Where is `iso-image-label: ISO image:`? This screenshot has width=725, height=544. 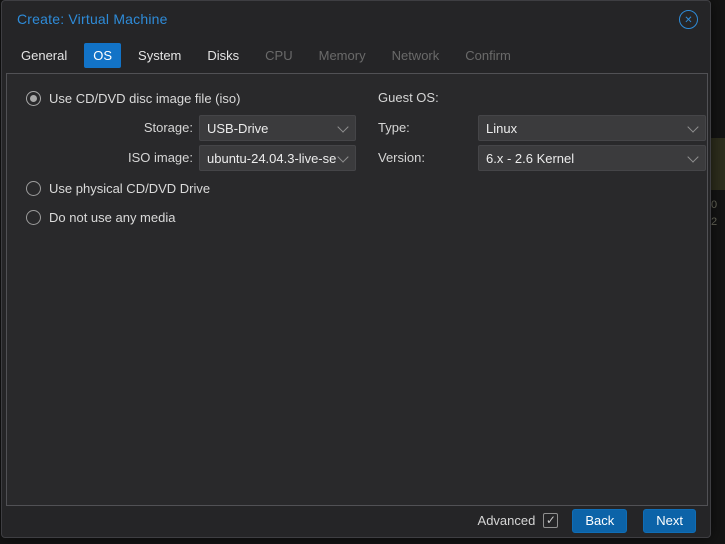 iso-image-label: ISO image: is located at coordinates (160, 157).